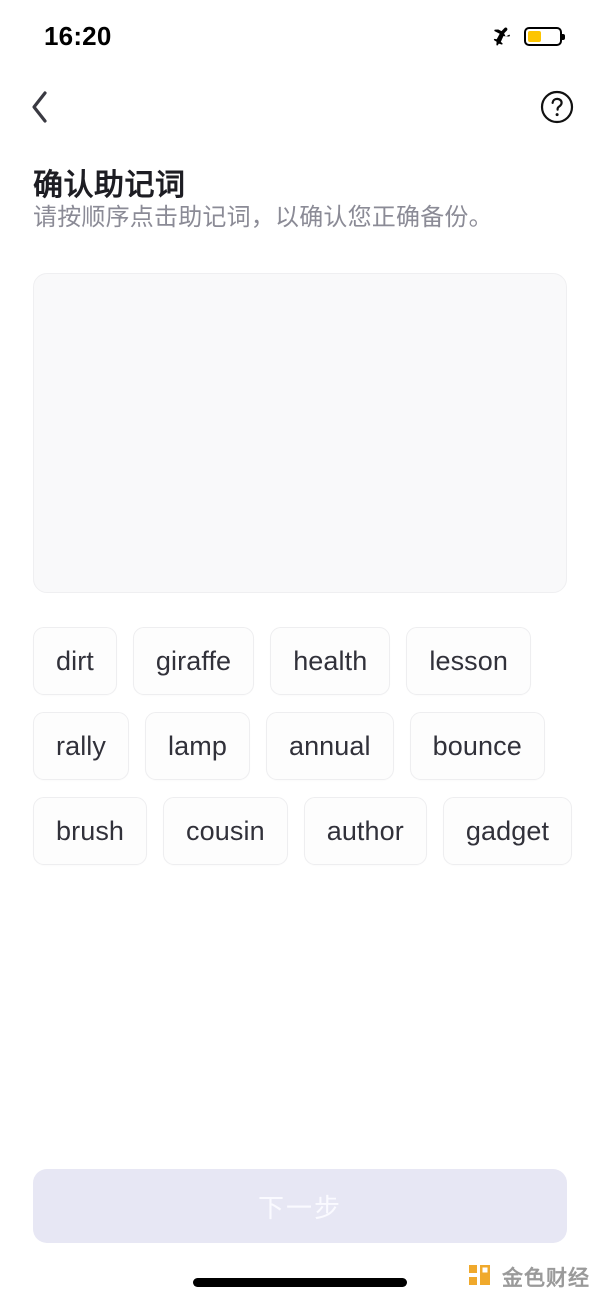 Image resolution: width=600 pixels, height=1299 pixels. Describe the element at coordinates (365, 831) in the screenshot. I see `word-chip: author` at that location.